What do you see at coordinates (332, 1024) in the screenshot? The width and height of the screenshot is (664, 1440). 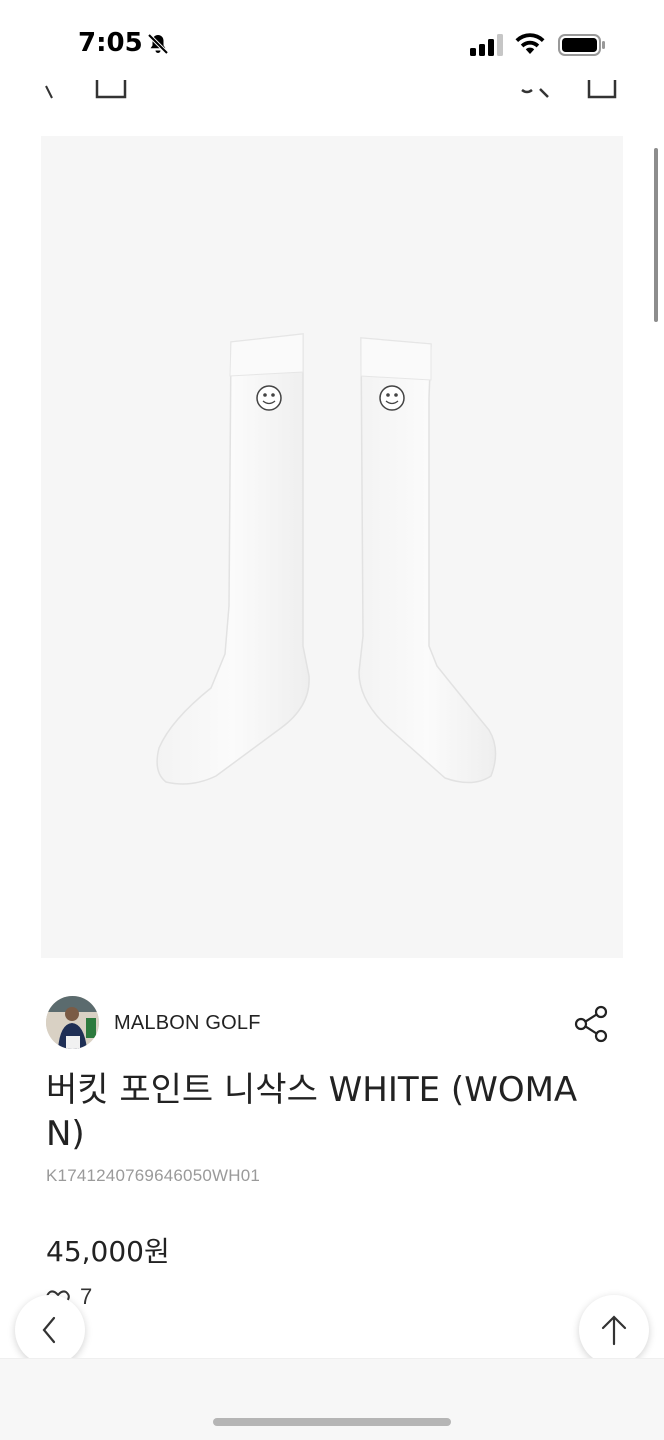 I see `brand-row: MALBON GOLF` at bounding box center [332, 1024].